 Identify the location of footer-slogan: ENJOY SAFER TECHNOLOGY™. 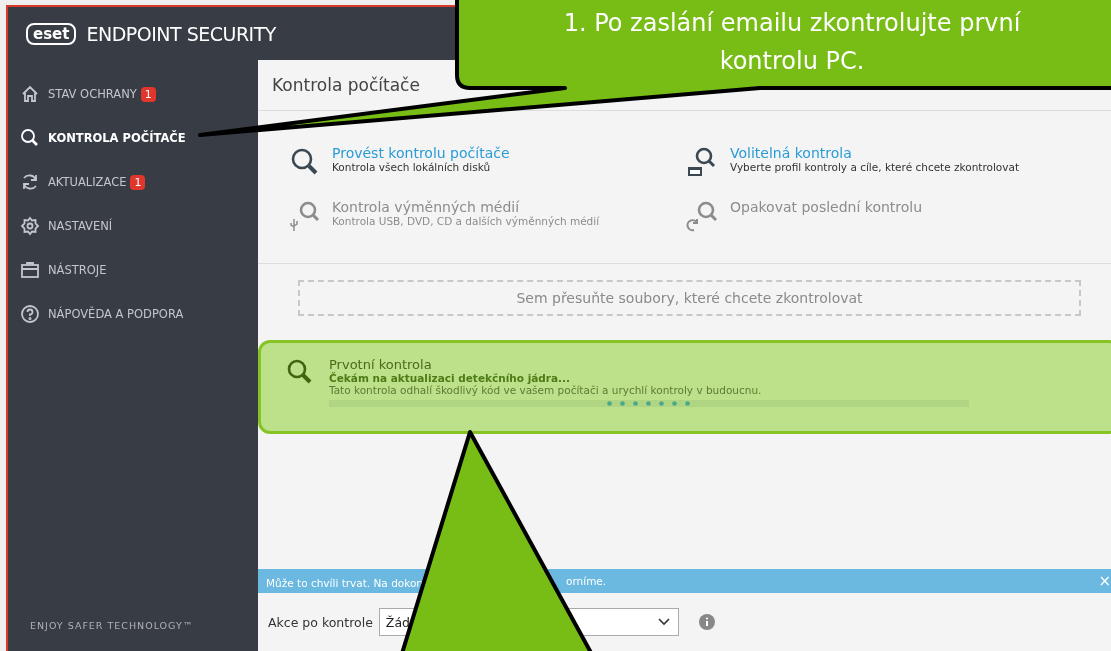
(112, 625).